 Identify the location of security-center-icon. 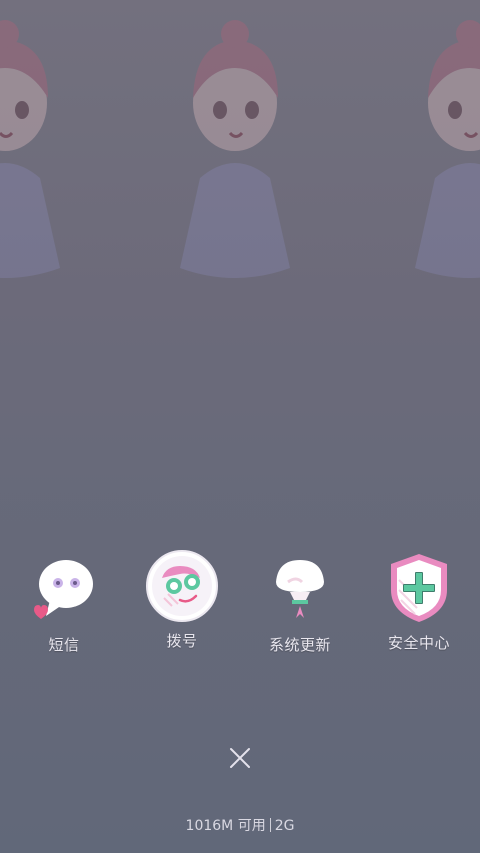
(419, 588).